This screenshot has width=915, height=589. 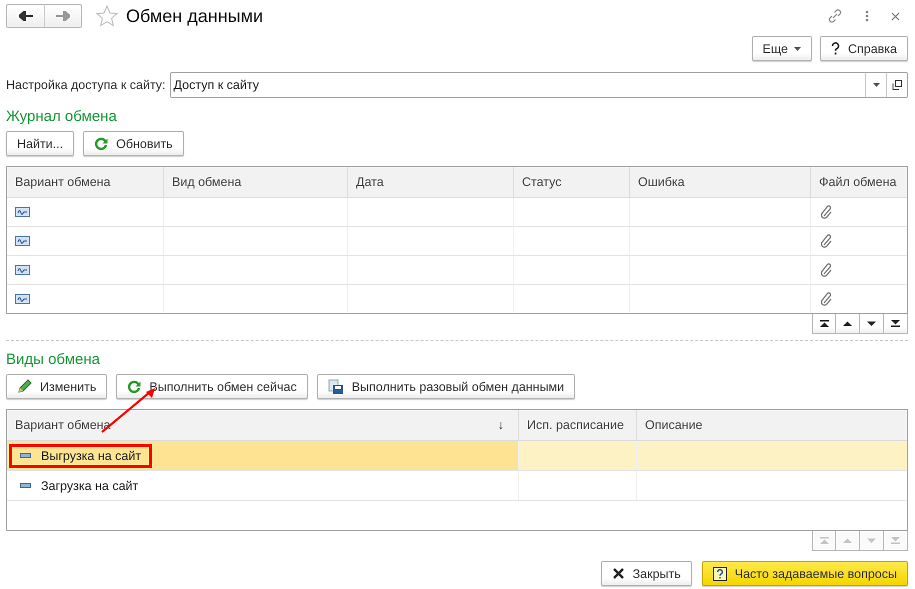 I want to click on column-header: Исп. расписание, so click(x=578, y=425).